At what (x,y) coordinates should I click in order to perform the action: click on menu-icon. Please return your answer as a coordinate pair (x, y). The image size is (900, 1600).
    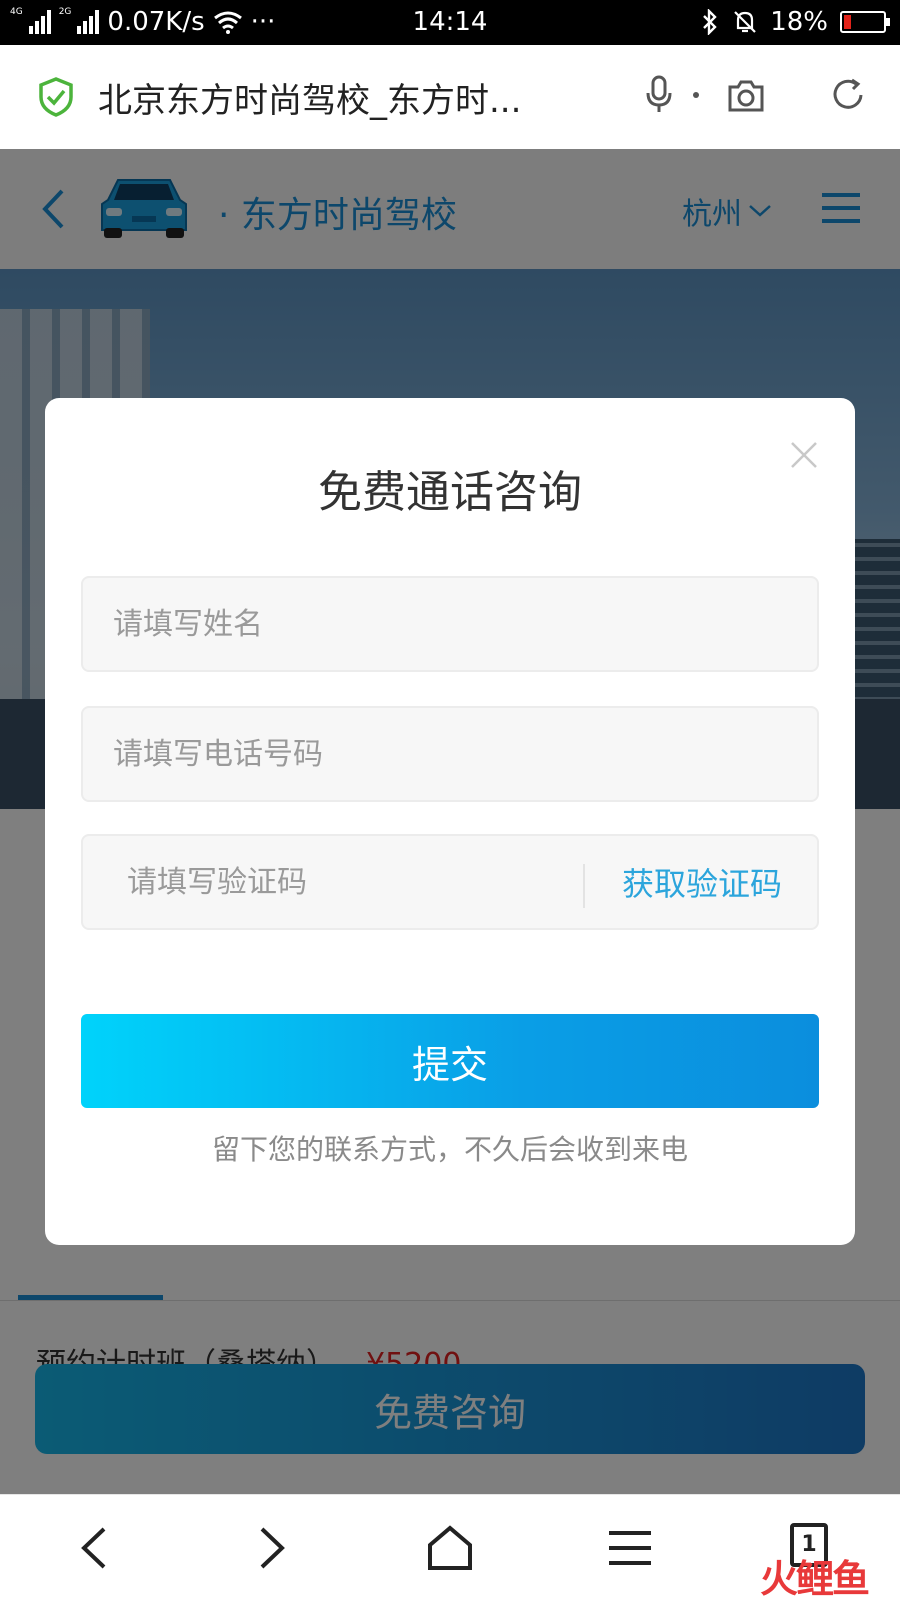
    Looking at the image, I should click on (630, 1548).